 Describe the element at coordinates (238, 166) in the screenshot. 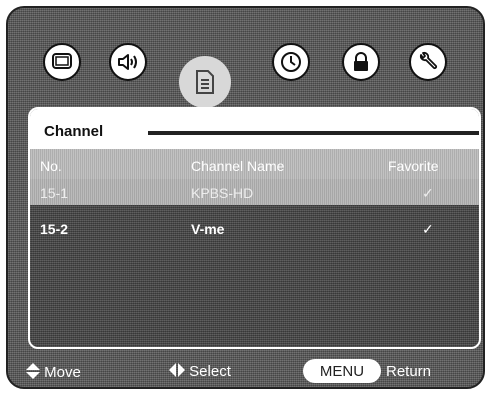

I see `column-header-channel-name: Channel Name` at that location.